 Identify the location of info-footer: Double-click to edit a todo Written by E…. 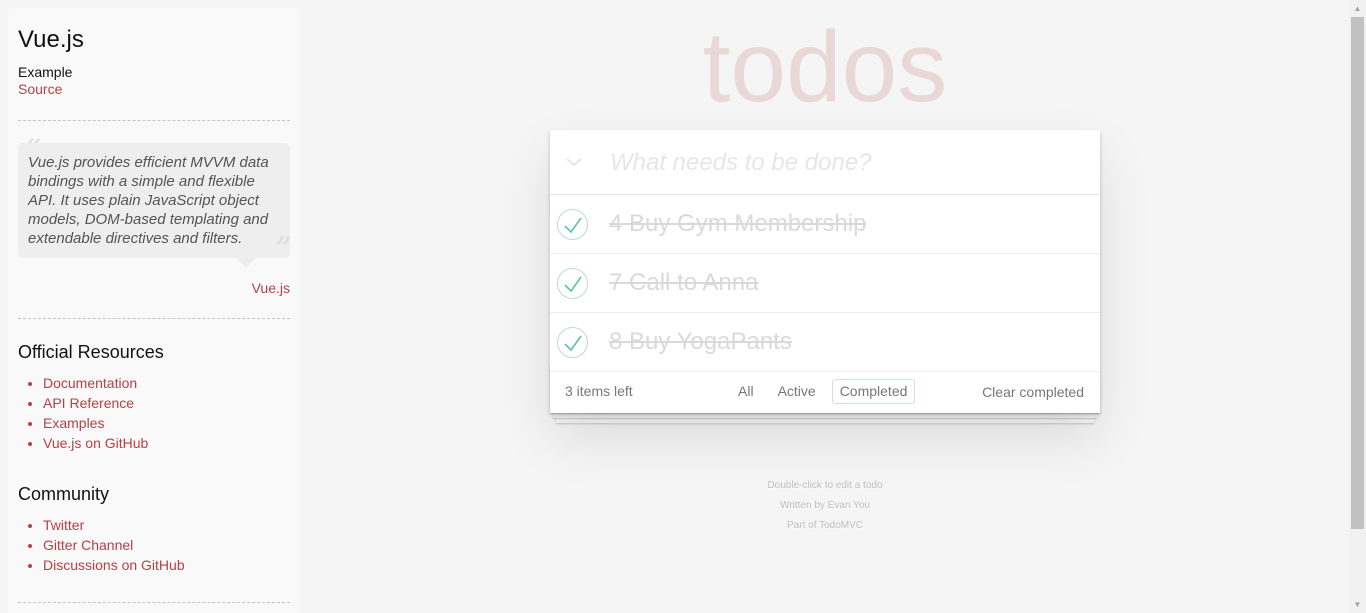
(825, 506).